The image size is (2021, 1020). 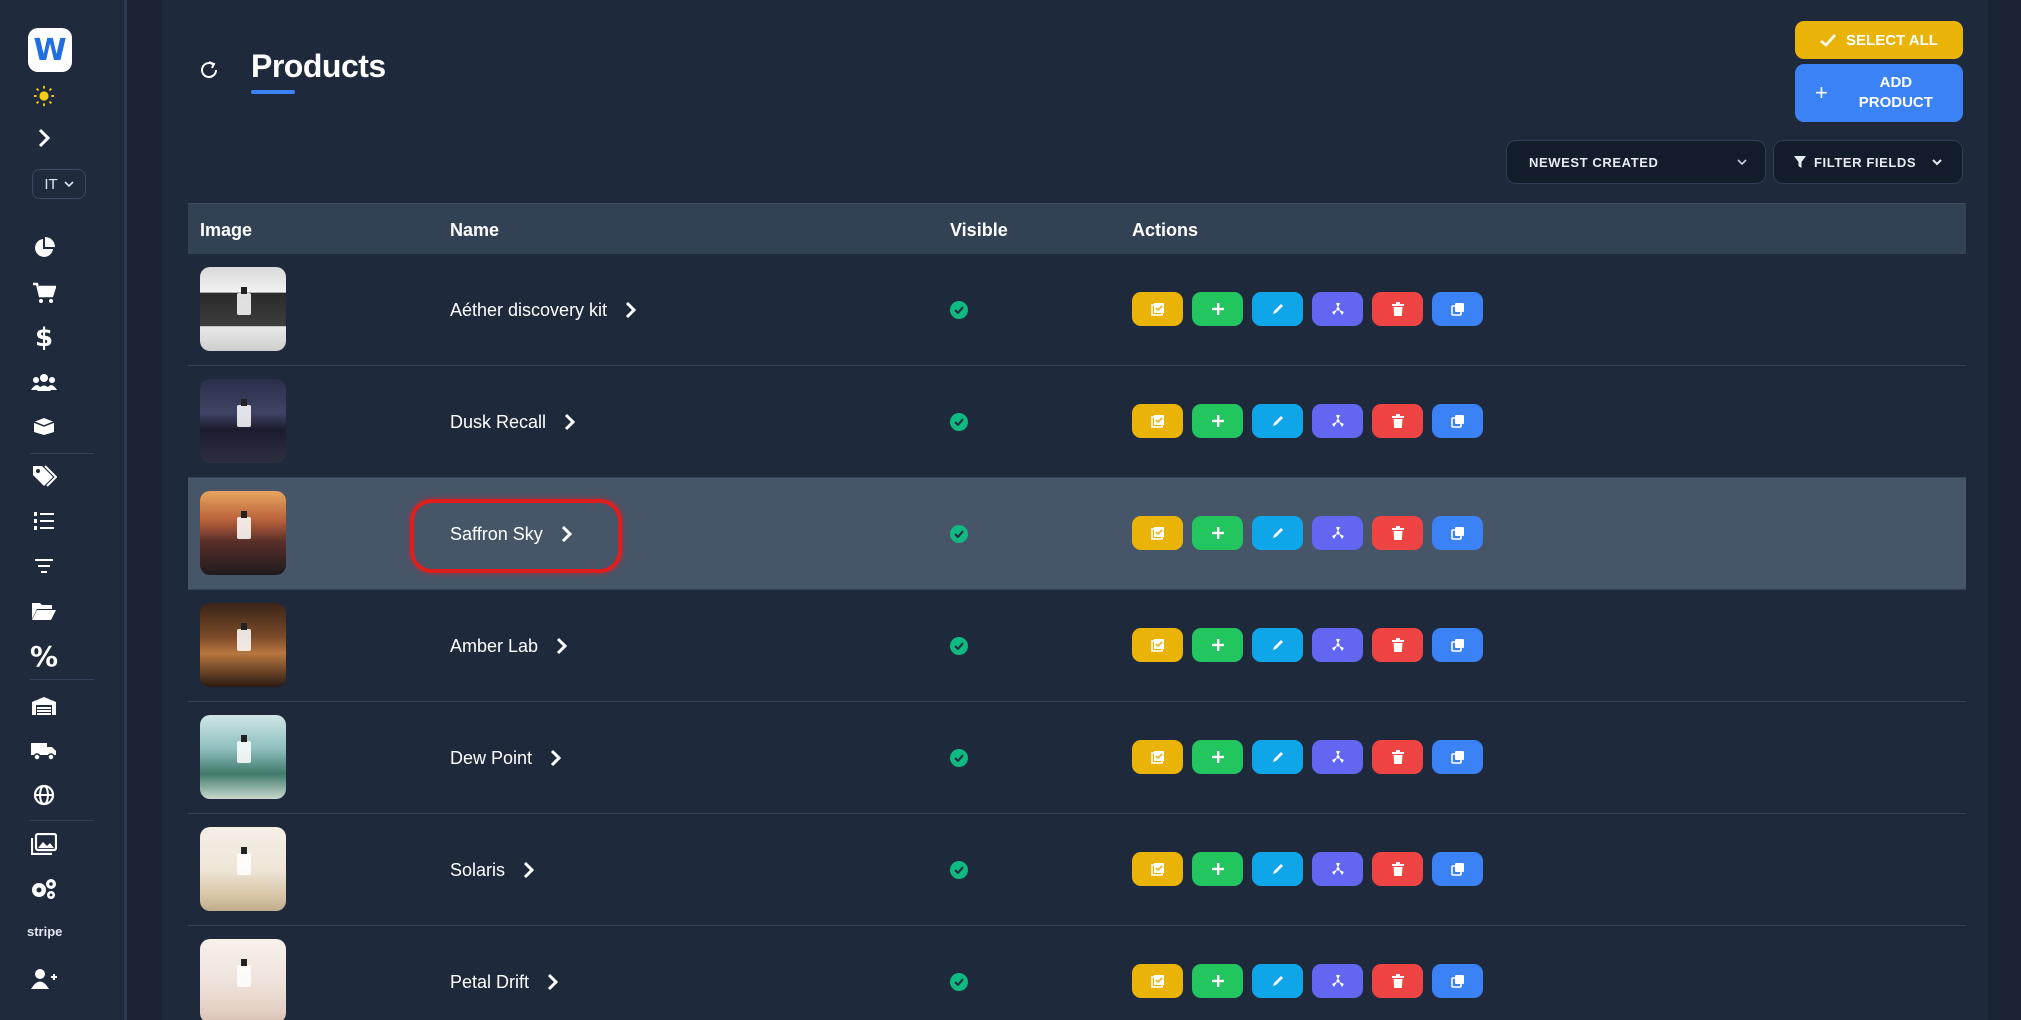 I want to click on cart-icon, so click(x=44, y=293).